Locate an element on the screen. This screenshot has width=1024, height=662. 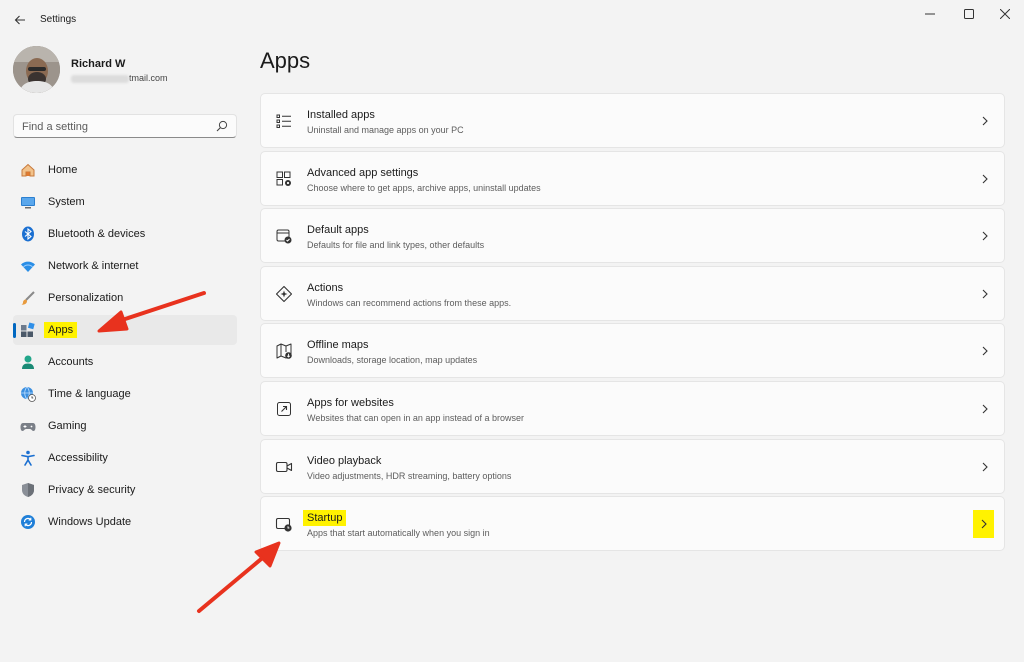
minimize-icon is located at coordinates (930, 14).